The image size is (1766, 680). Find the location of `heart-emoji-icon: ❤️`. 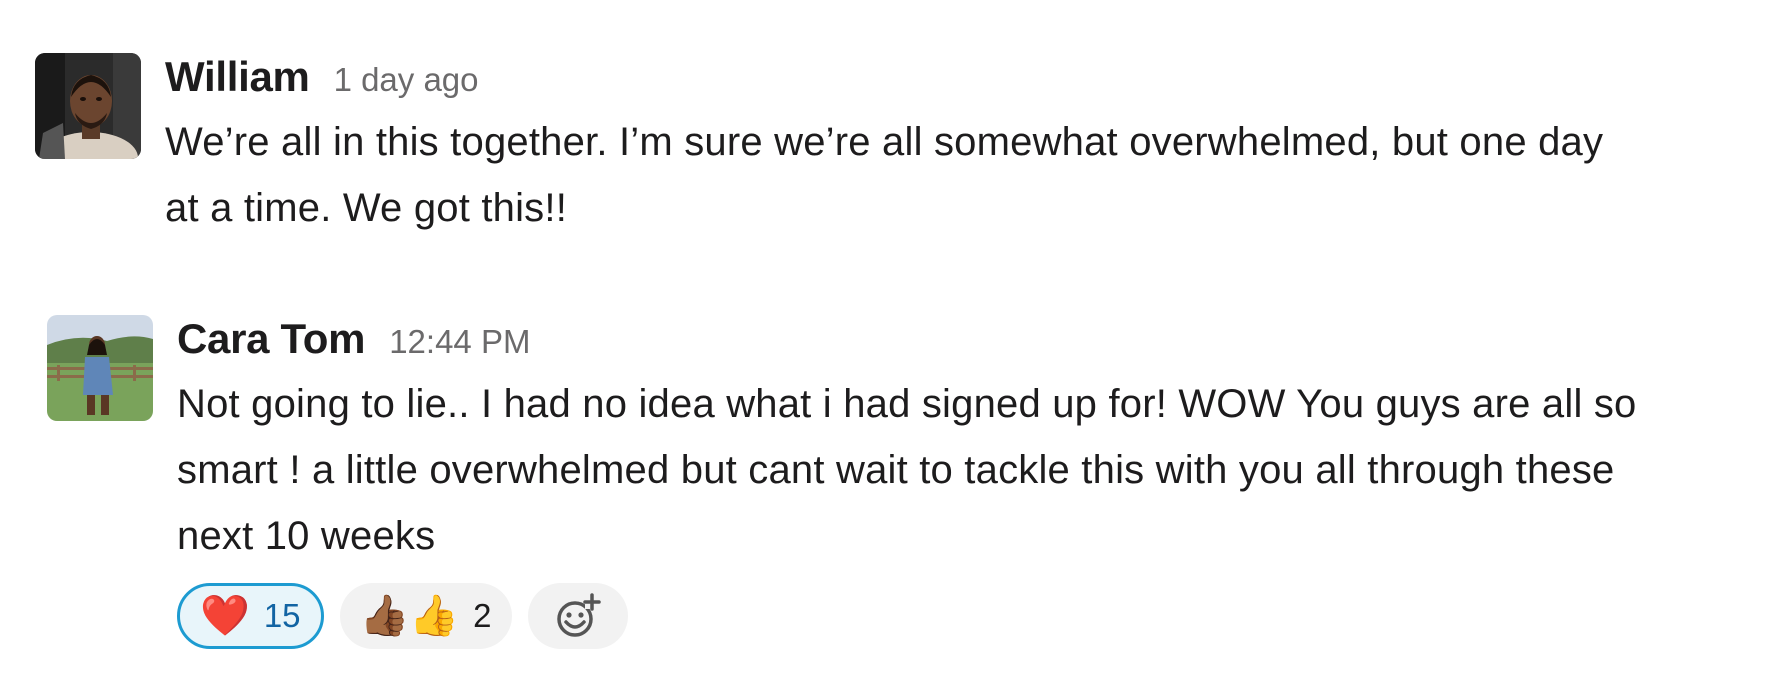

heart-emoji-icon: ❤️ is located at coordinates (225, 616).